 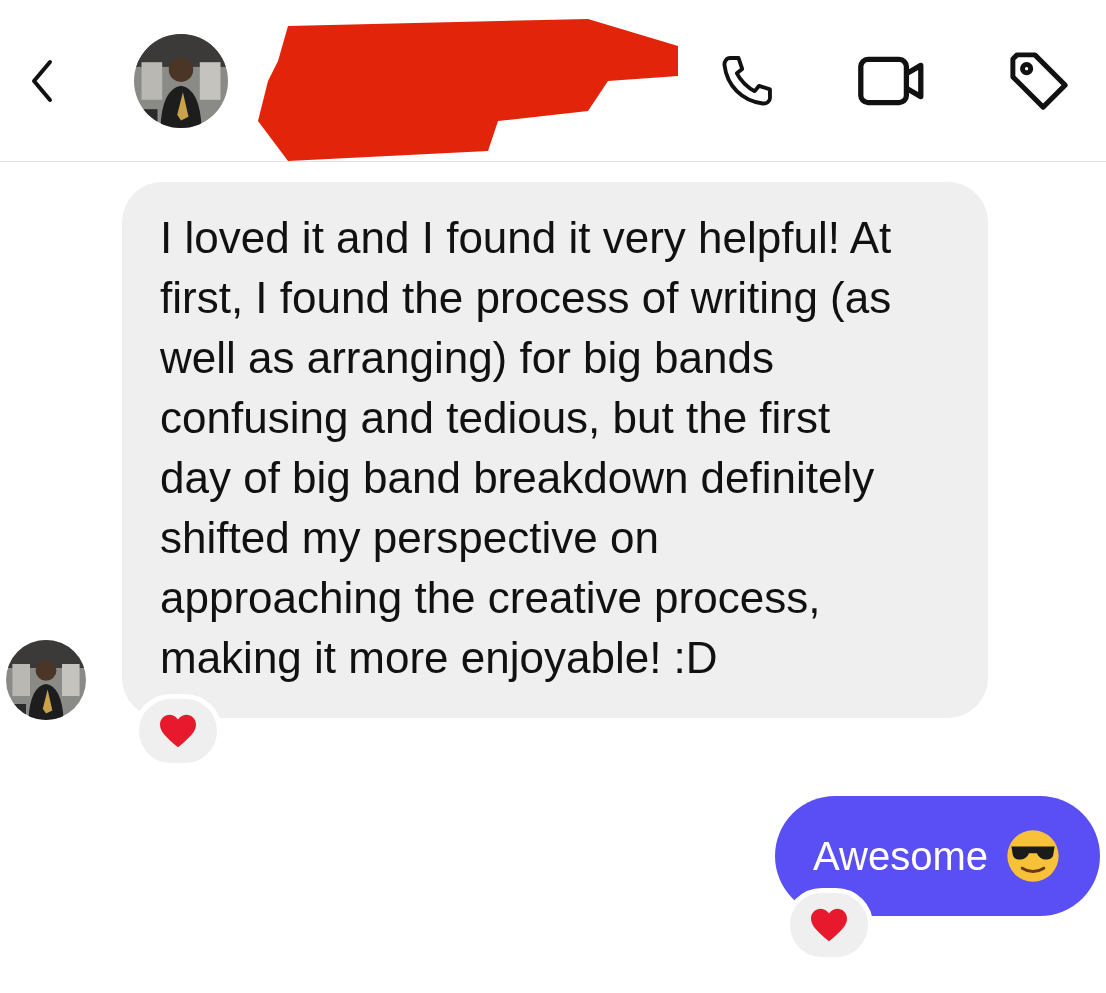 I want to click on back-icon, so click(x=42, y=80).